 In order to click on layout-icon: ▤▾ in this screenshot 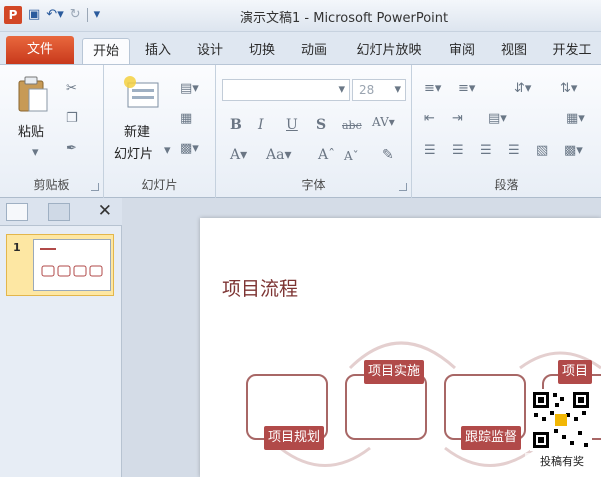, I will do `click(189, 89)`.